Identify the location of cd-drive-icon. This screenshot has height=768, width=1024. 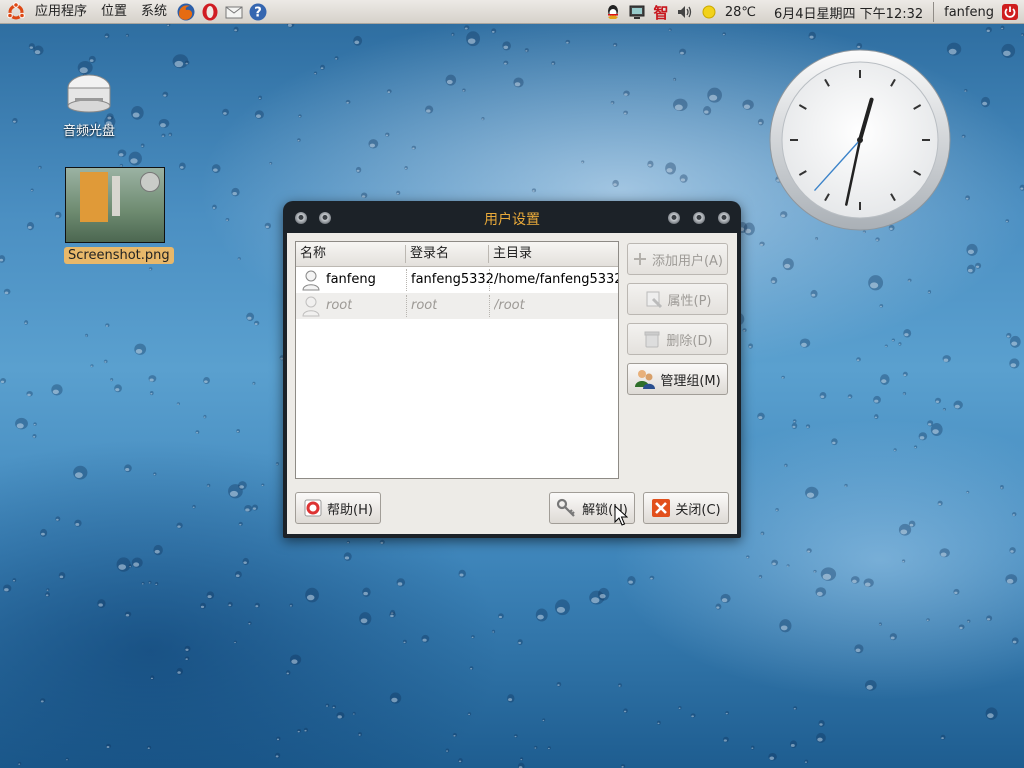
(89, 93).